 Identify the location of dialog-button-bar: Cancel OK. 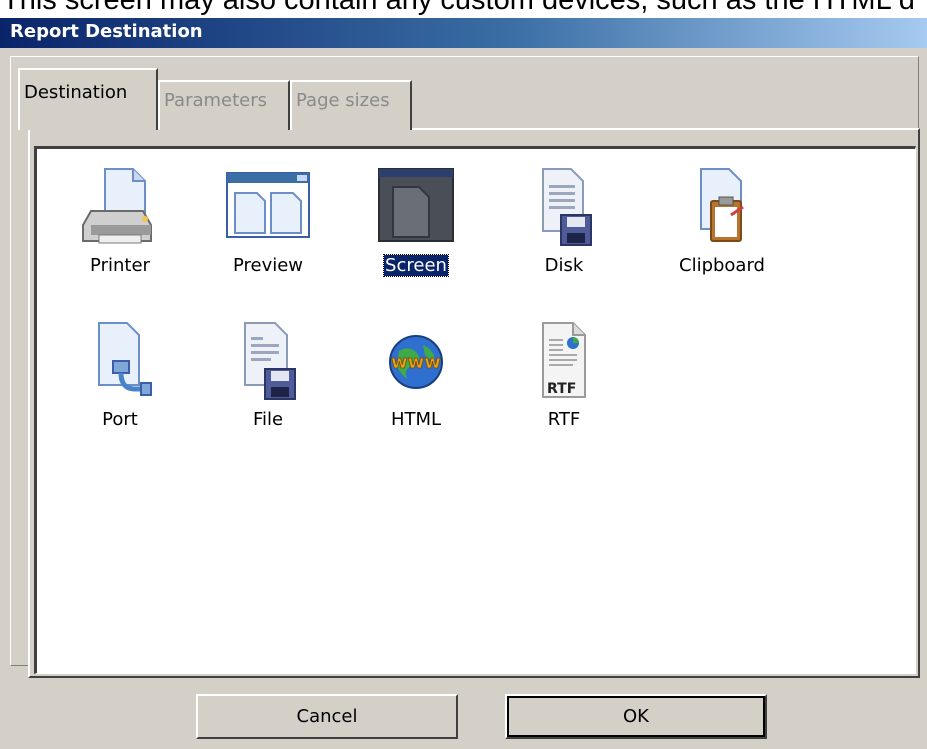
(463, 713).